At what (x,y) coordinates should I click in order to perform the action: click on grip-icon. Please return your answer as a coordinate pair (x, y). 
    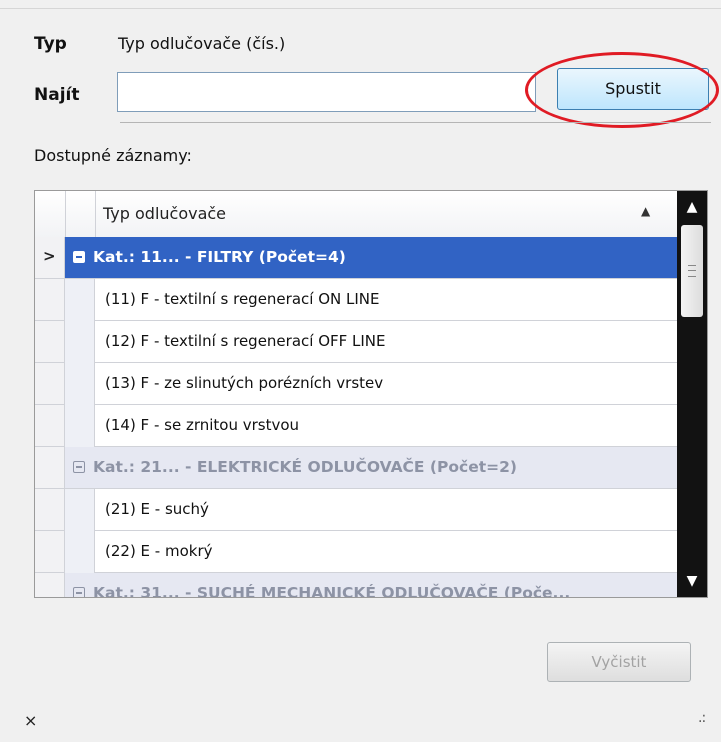
    Looking at the image, I should click on (692, 271).